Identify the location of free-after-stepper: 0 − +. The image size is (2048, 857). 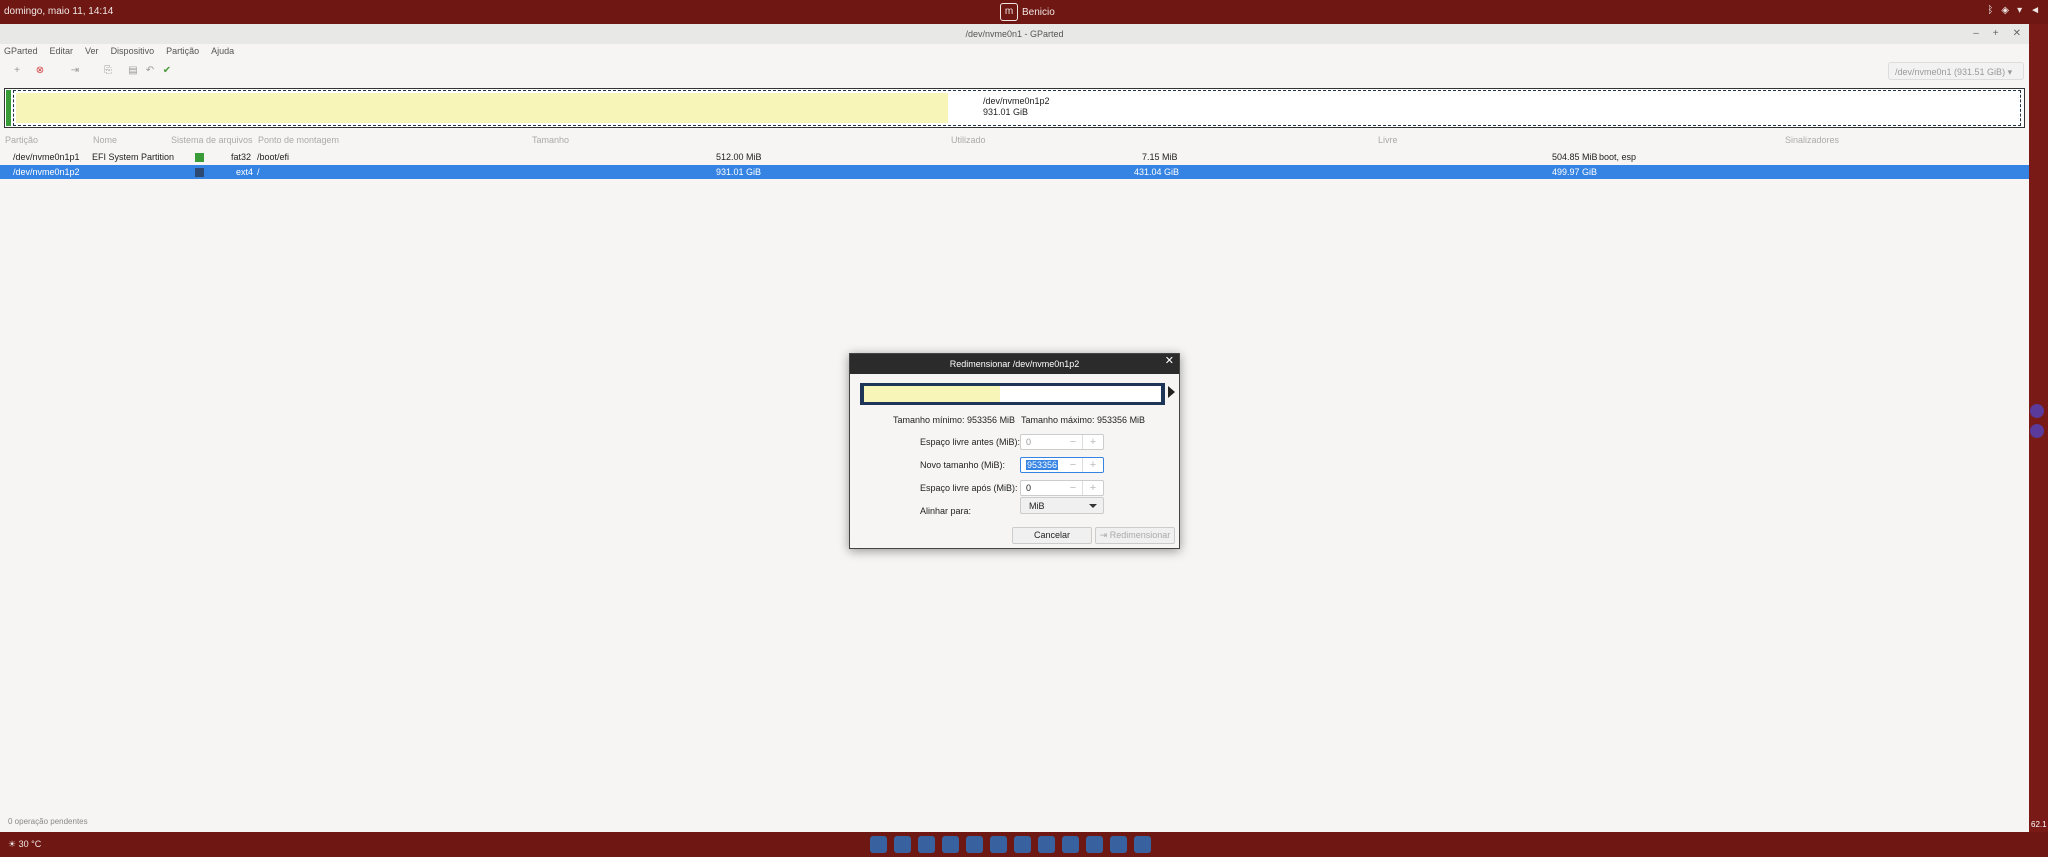
(1062, 488).